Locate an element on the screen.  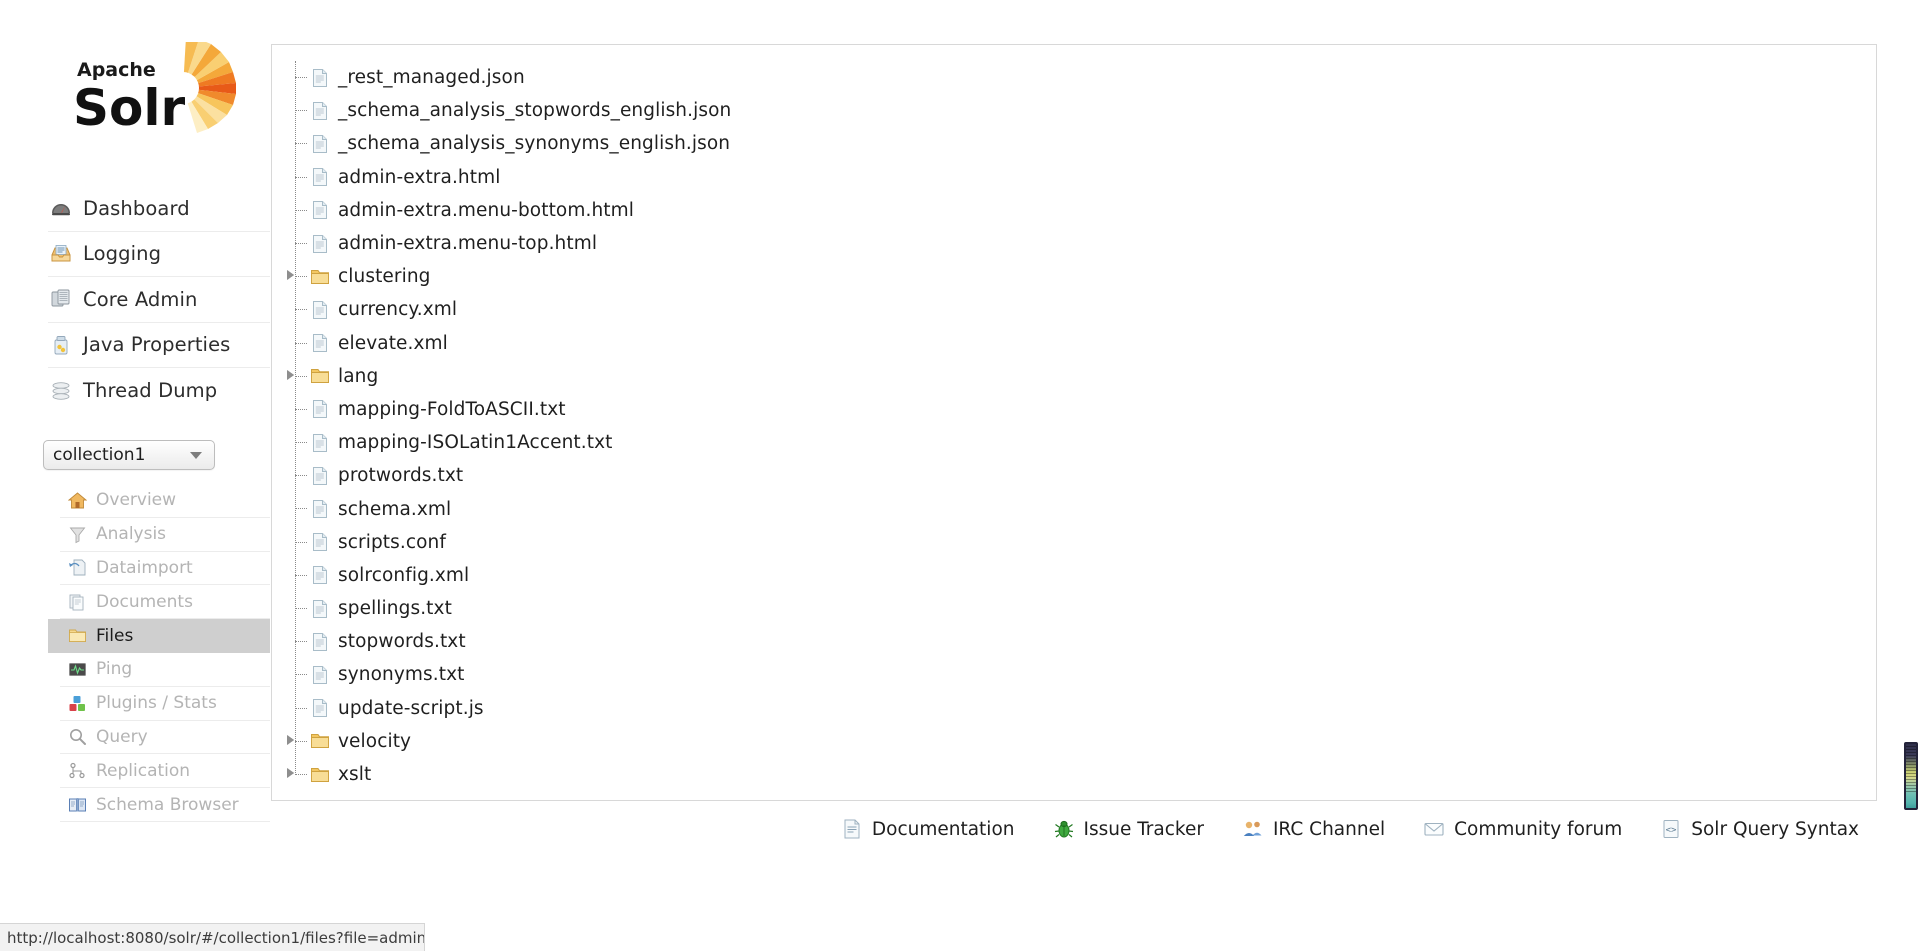
sidebar-item-thread-dump: Thread Dump is located at coordinates (159, 391).